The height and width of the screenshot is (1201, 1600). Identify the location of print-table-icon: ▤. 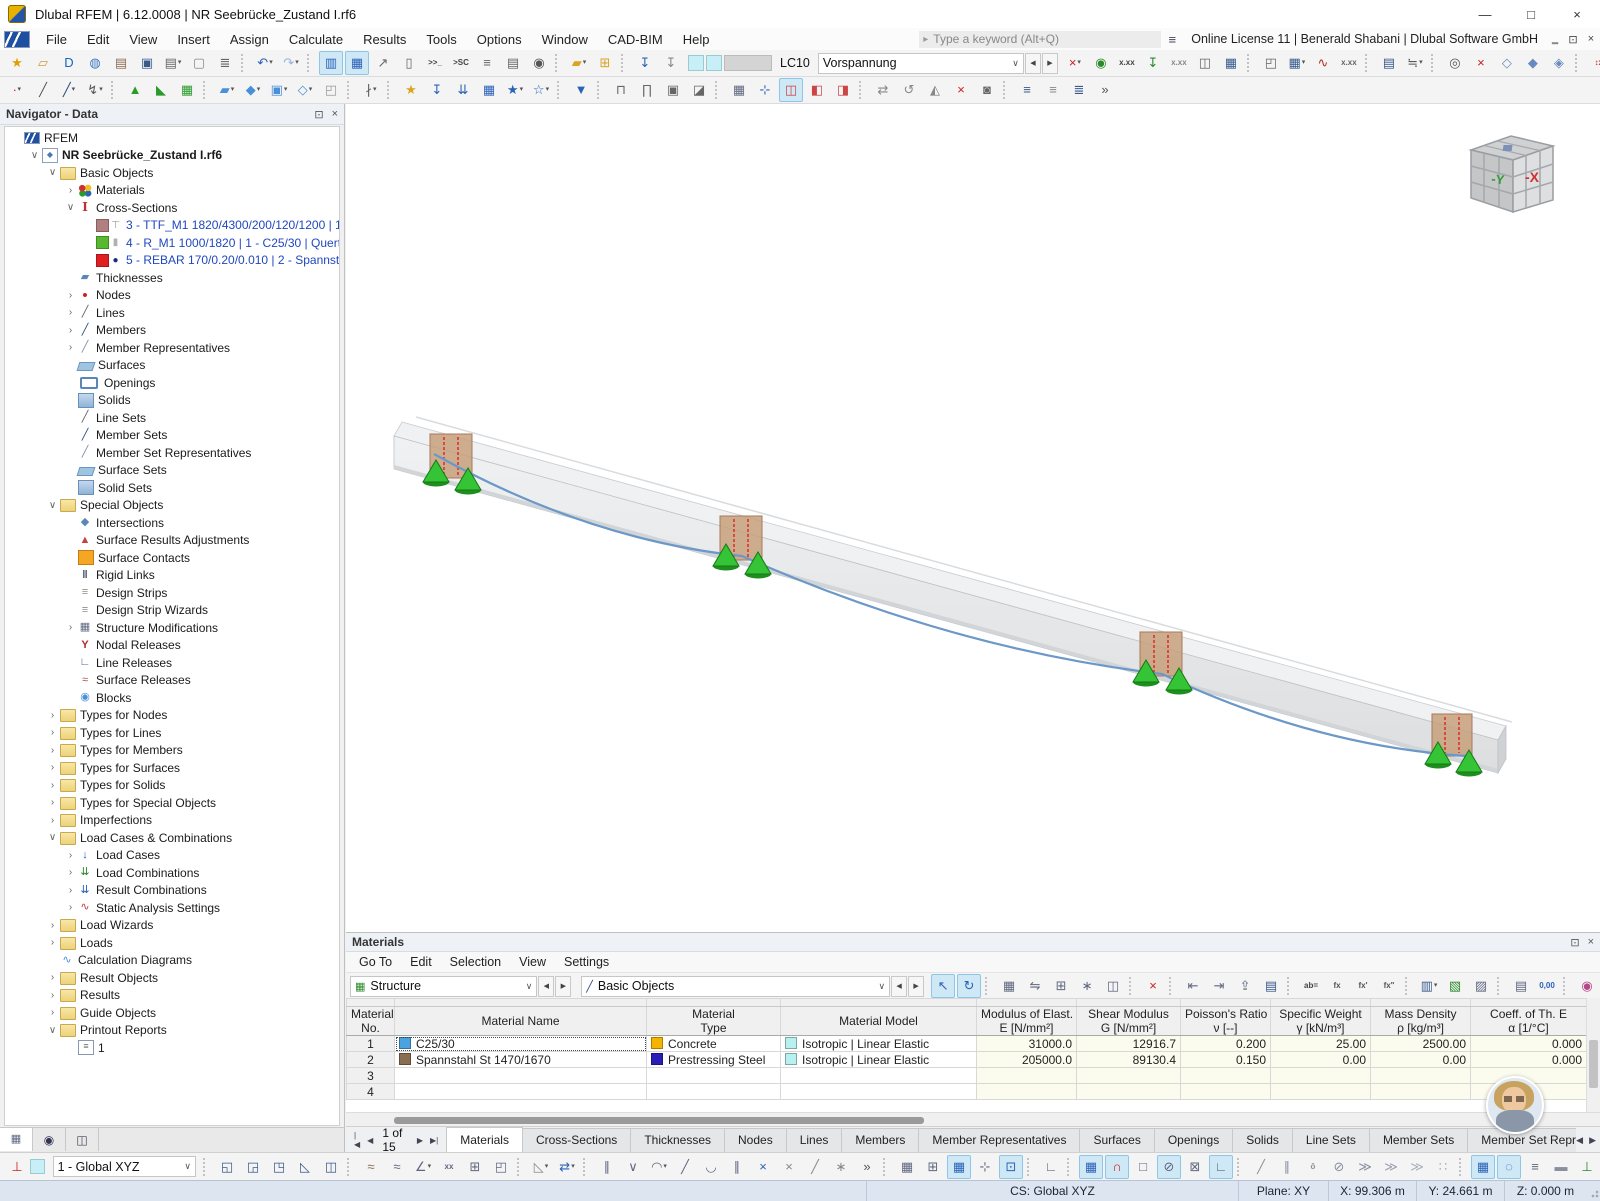
(1271, 986).